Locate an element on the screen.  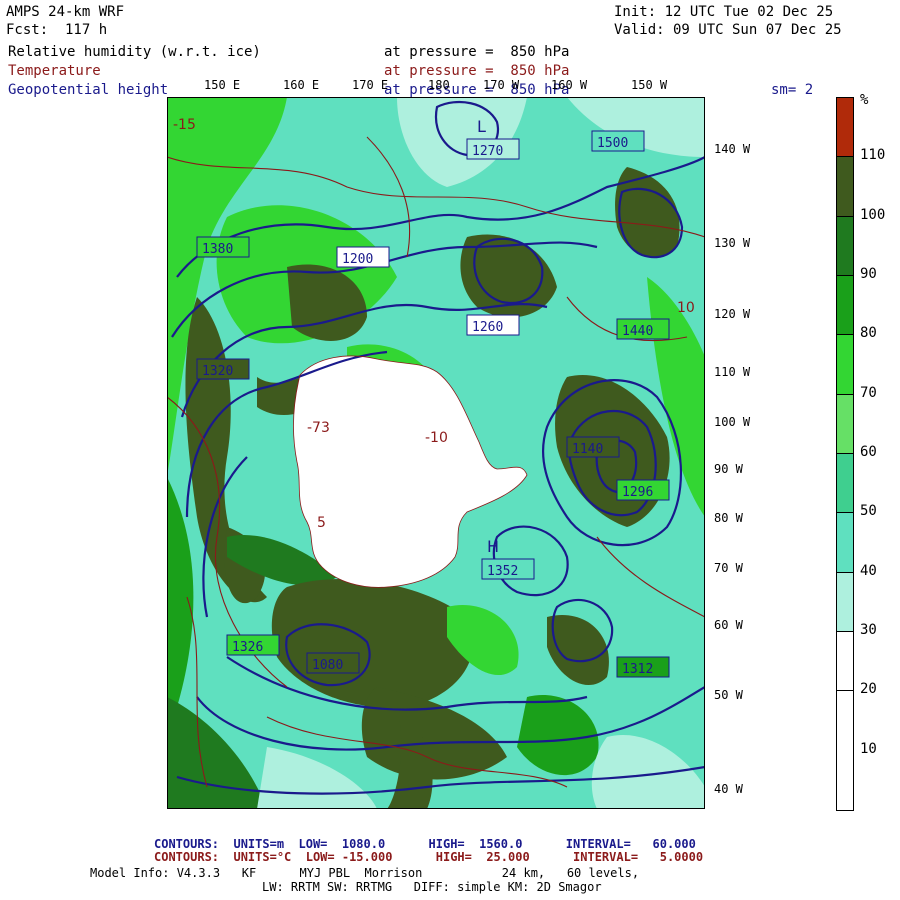
temp-label: 10 is located at coordinates (686, 308).